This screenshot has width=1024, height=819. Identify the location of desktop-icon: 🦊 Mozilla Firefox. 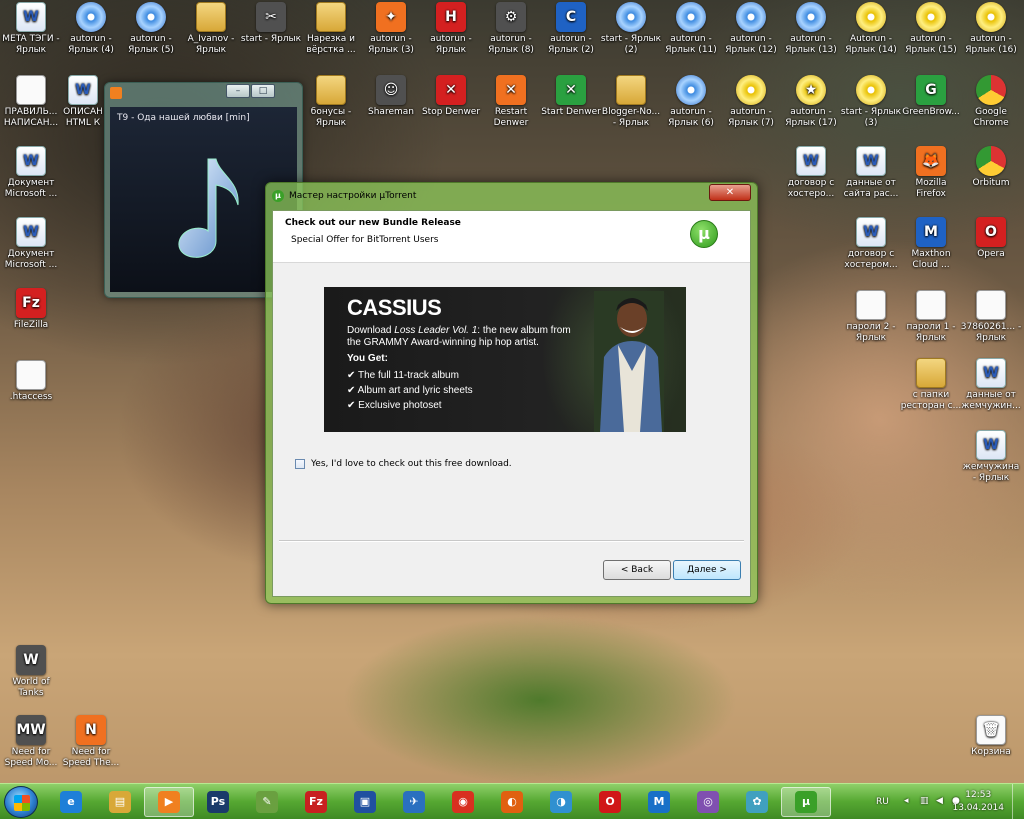
(931, 176).